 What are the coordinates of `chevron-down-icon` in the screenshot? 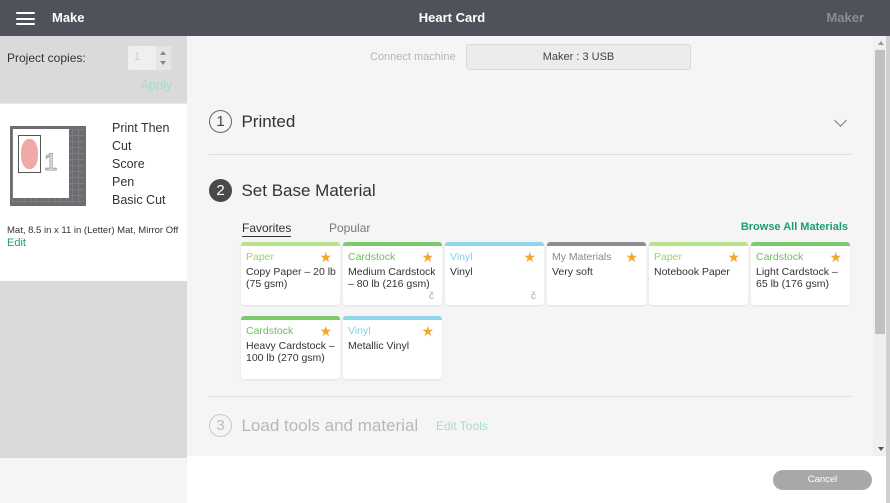 It's located at (840, 120).